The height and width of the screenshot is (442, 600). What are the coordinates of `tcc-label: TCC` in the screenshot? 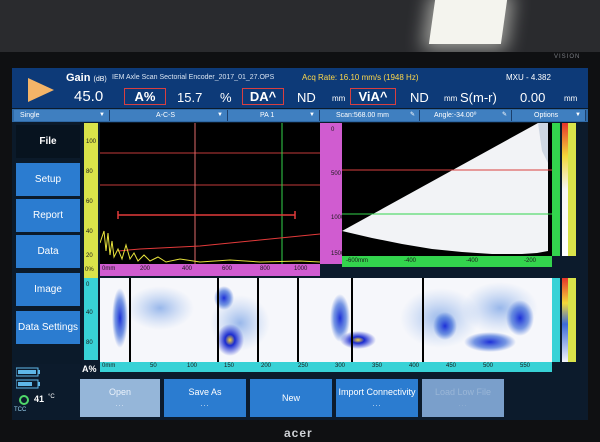 It's located at (20, 410).